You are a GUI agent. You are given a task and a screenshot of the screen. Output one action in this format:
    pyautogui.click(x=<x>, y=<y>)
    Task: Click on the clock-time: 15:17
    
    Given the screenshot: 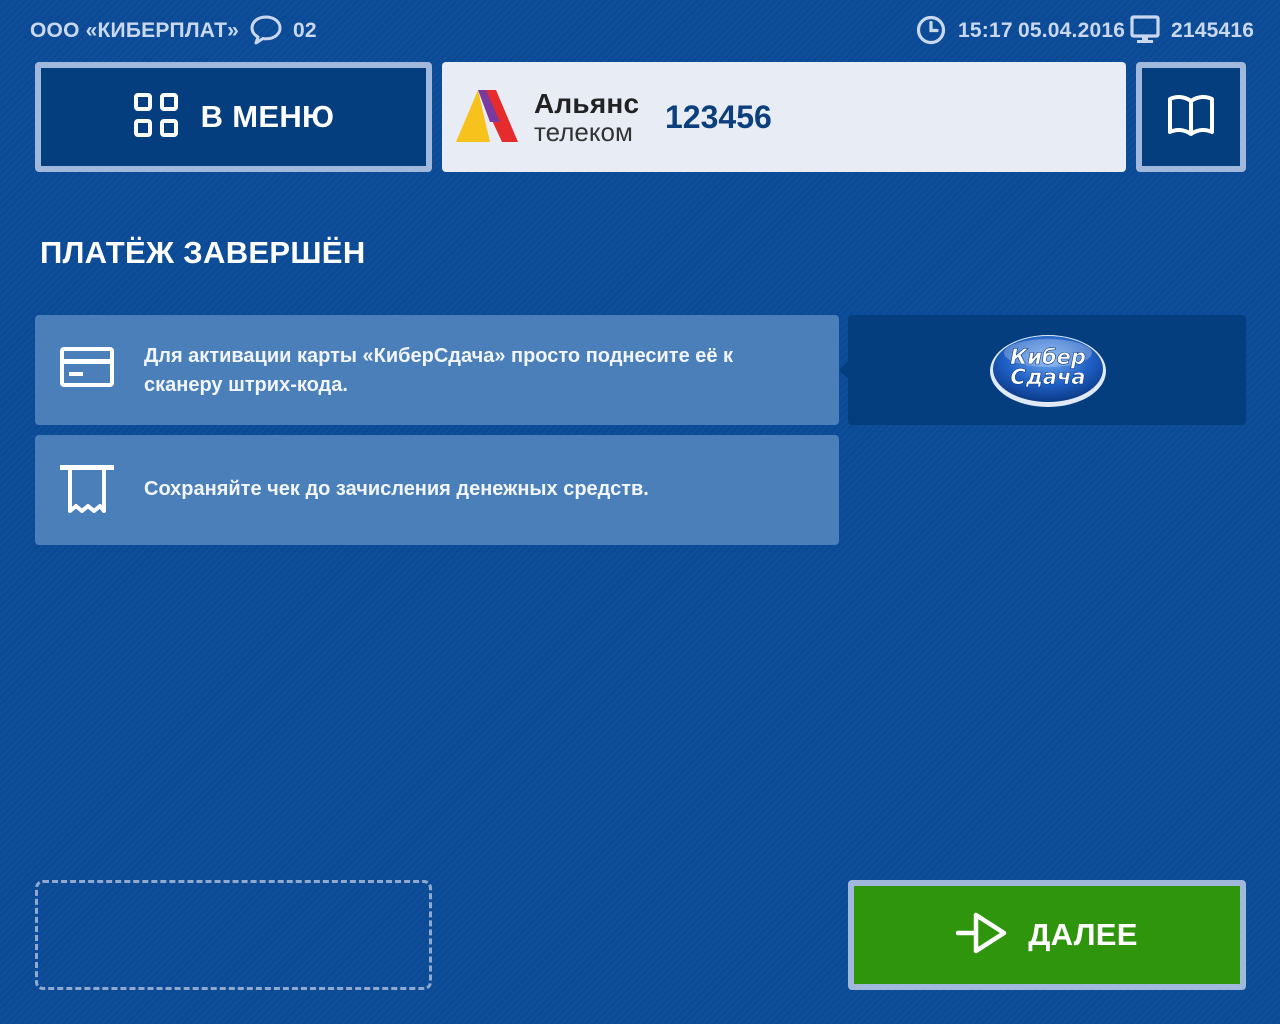 What is the action you would take?
    pyautogui.click(x=985, y=30)
    